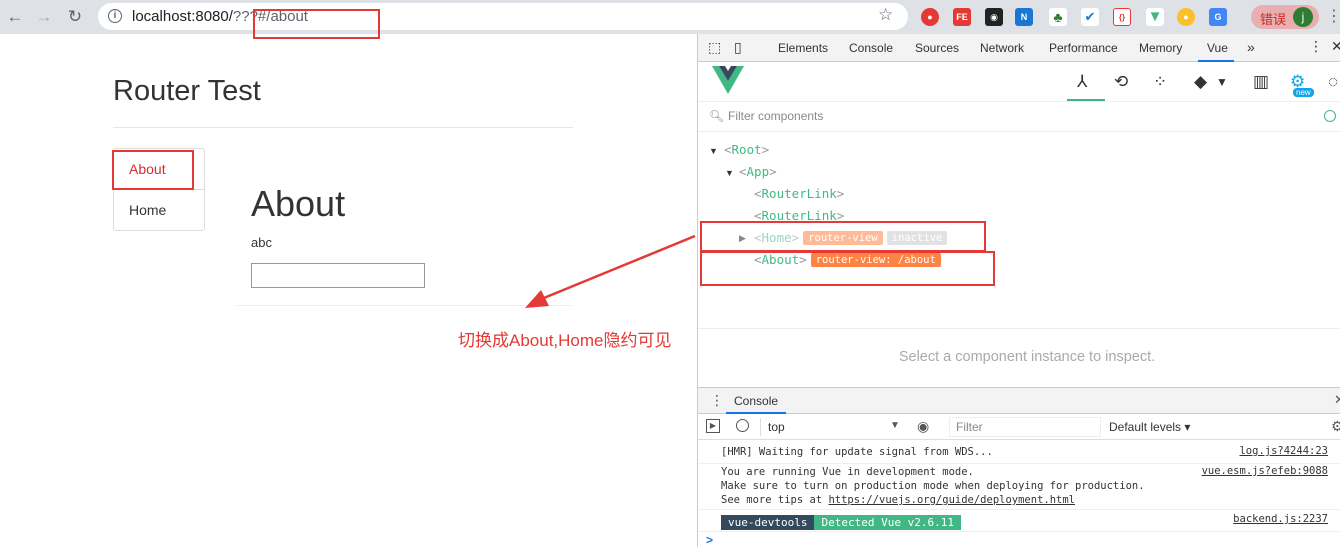  Describe the element at coordinates (1024, 17) in the screenshot. I see `extension-new-icon: N` at that location.